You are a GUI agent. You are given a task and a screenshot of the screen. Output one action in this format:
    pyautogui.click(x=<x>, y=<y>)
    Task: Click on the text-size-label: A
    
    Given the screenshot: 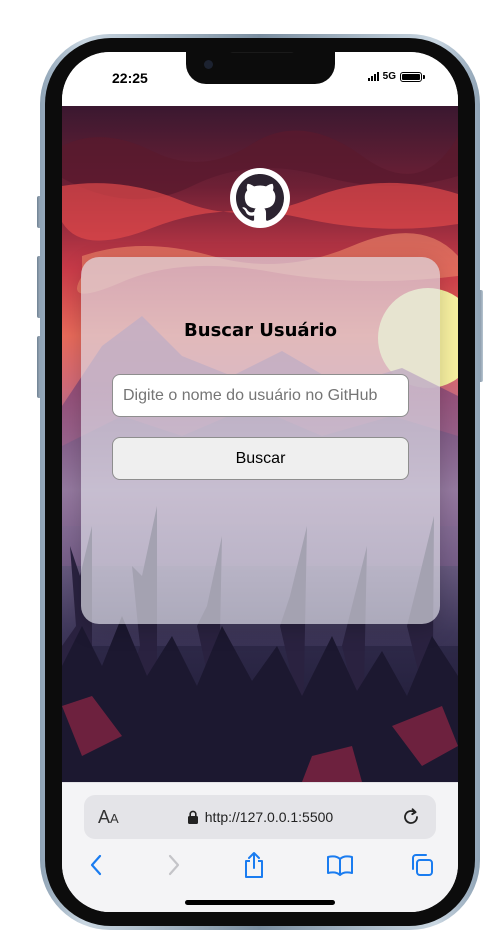 What is the action you would take?
    pyautogui.click(x=104, y=817)
    